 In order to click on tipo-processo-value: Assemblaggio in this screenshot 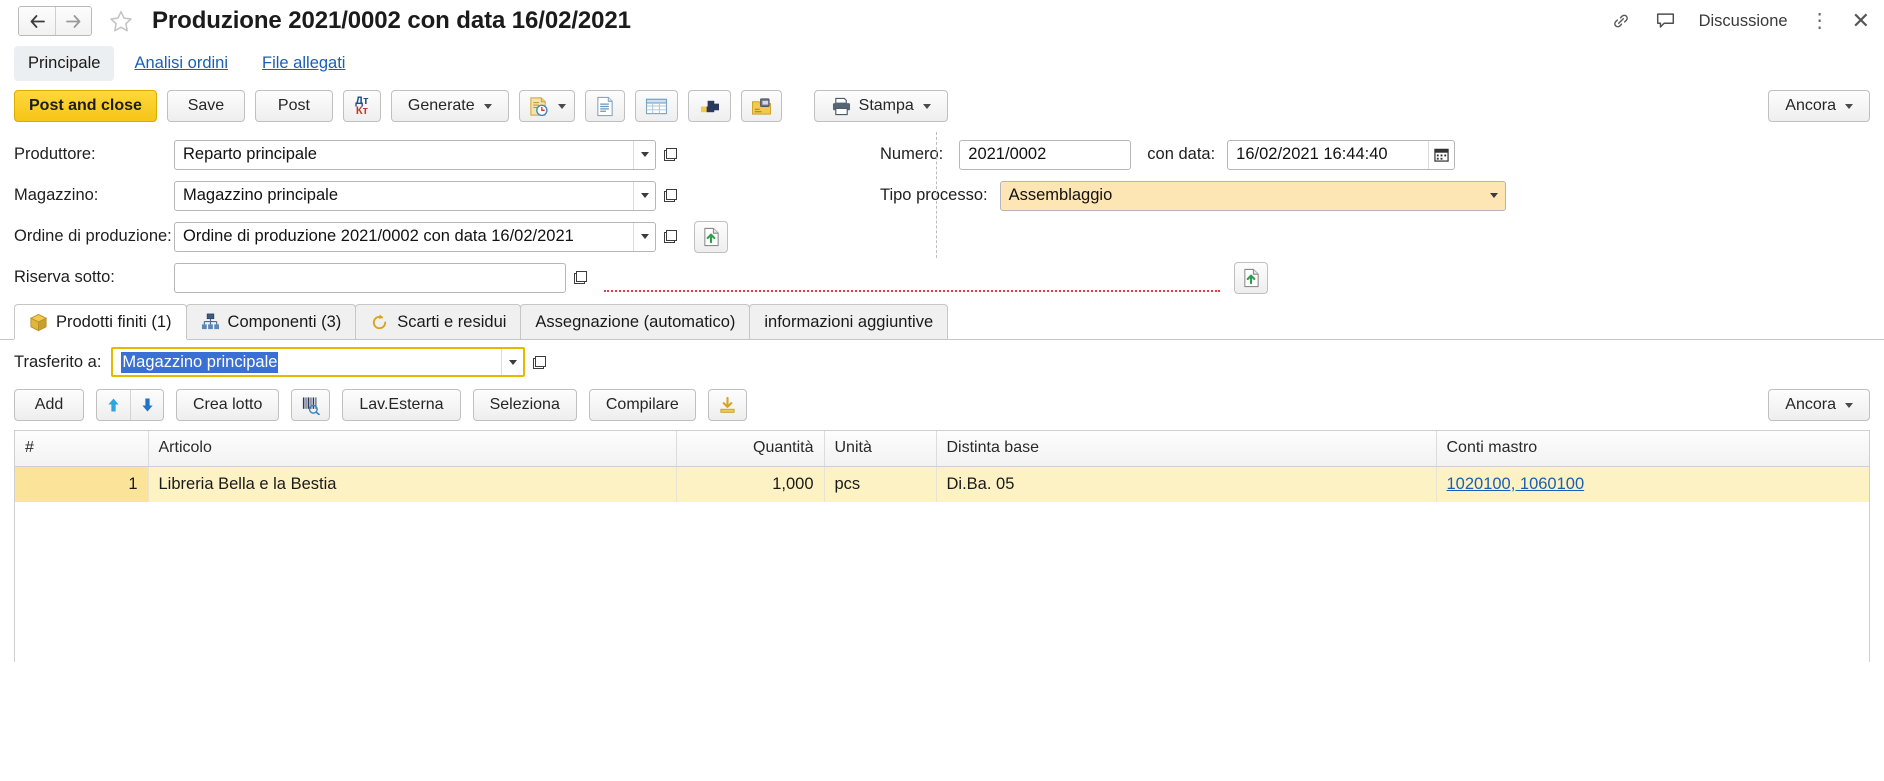, I will do `click(1242, 196)`.